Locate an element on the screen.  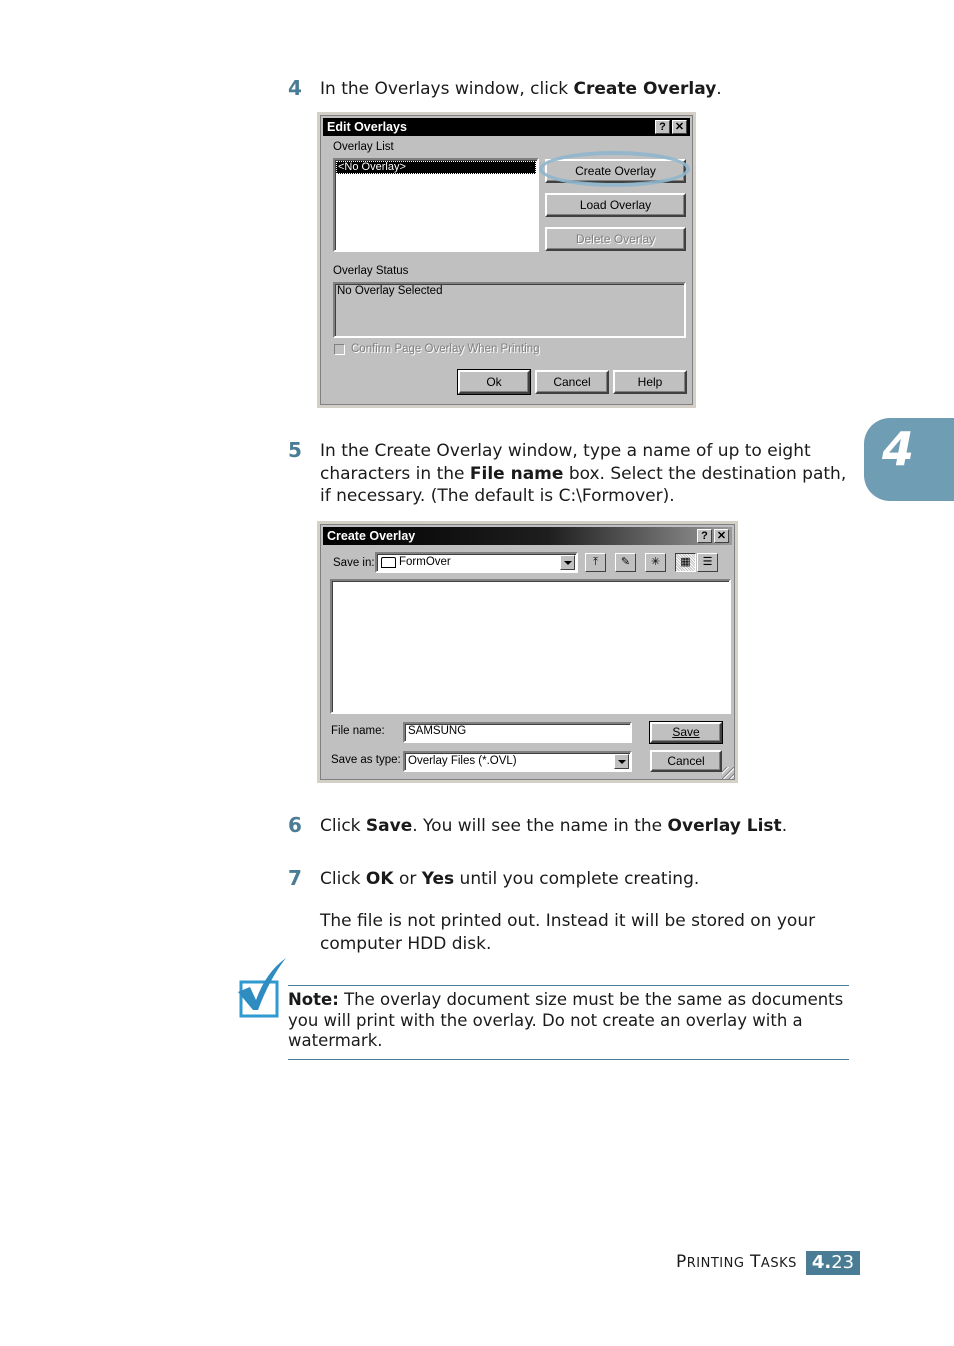
chapter-number: 4 is located at coordinates (898, 449).